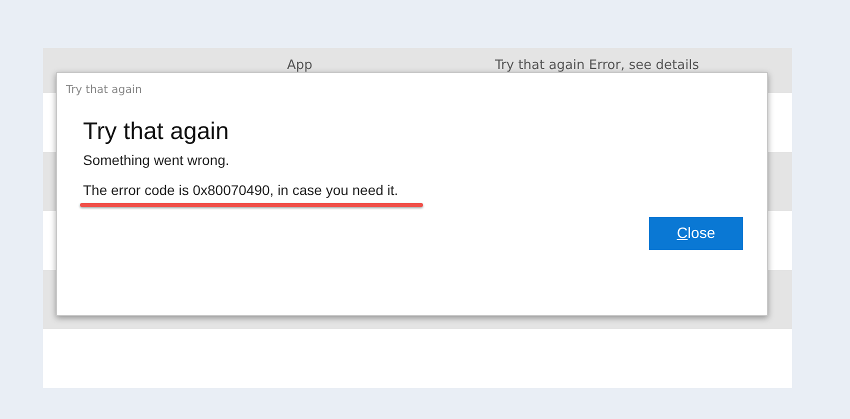 Image resolution: width=850 pixels, height=419 pixels. I want to click on error-code-text: The error code is 0x80070490, in case you need it., so click(241, 190).